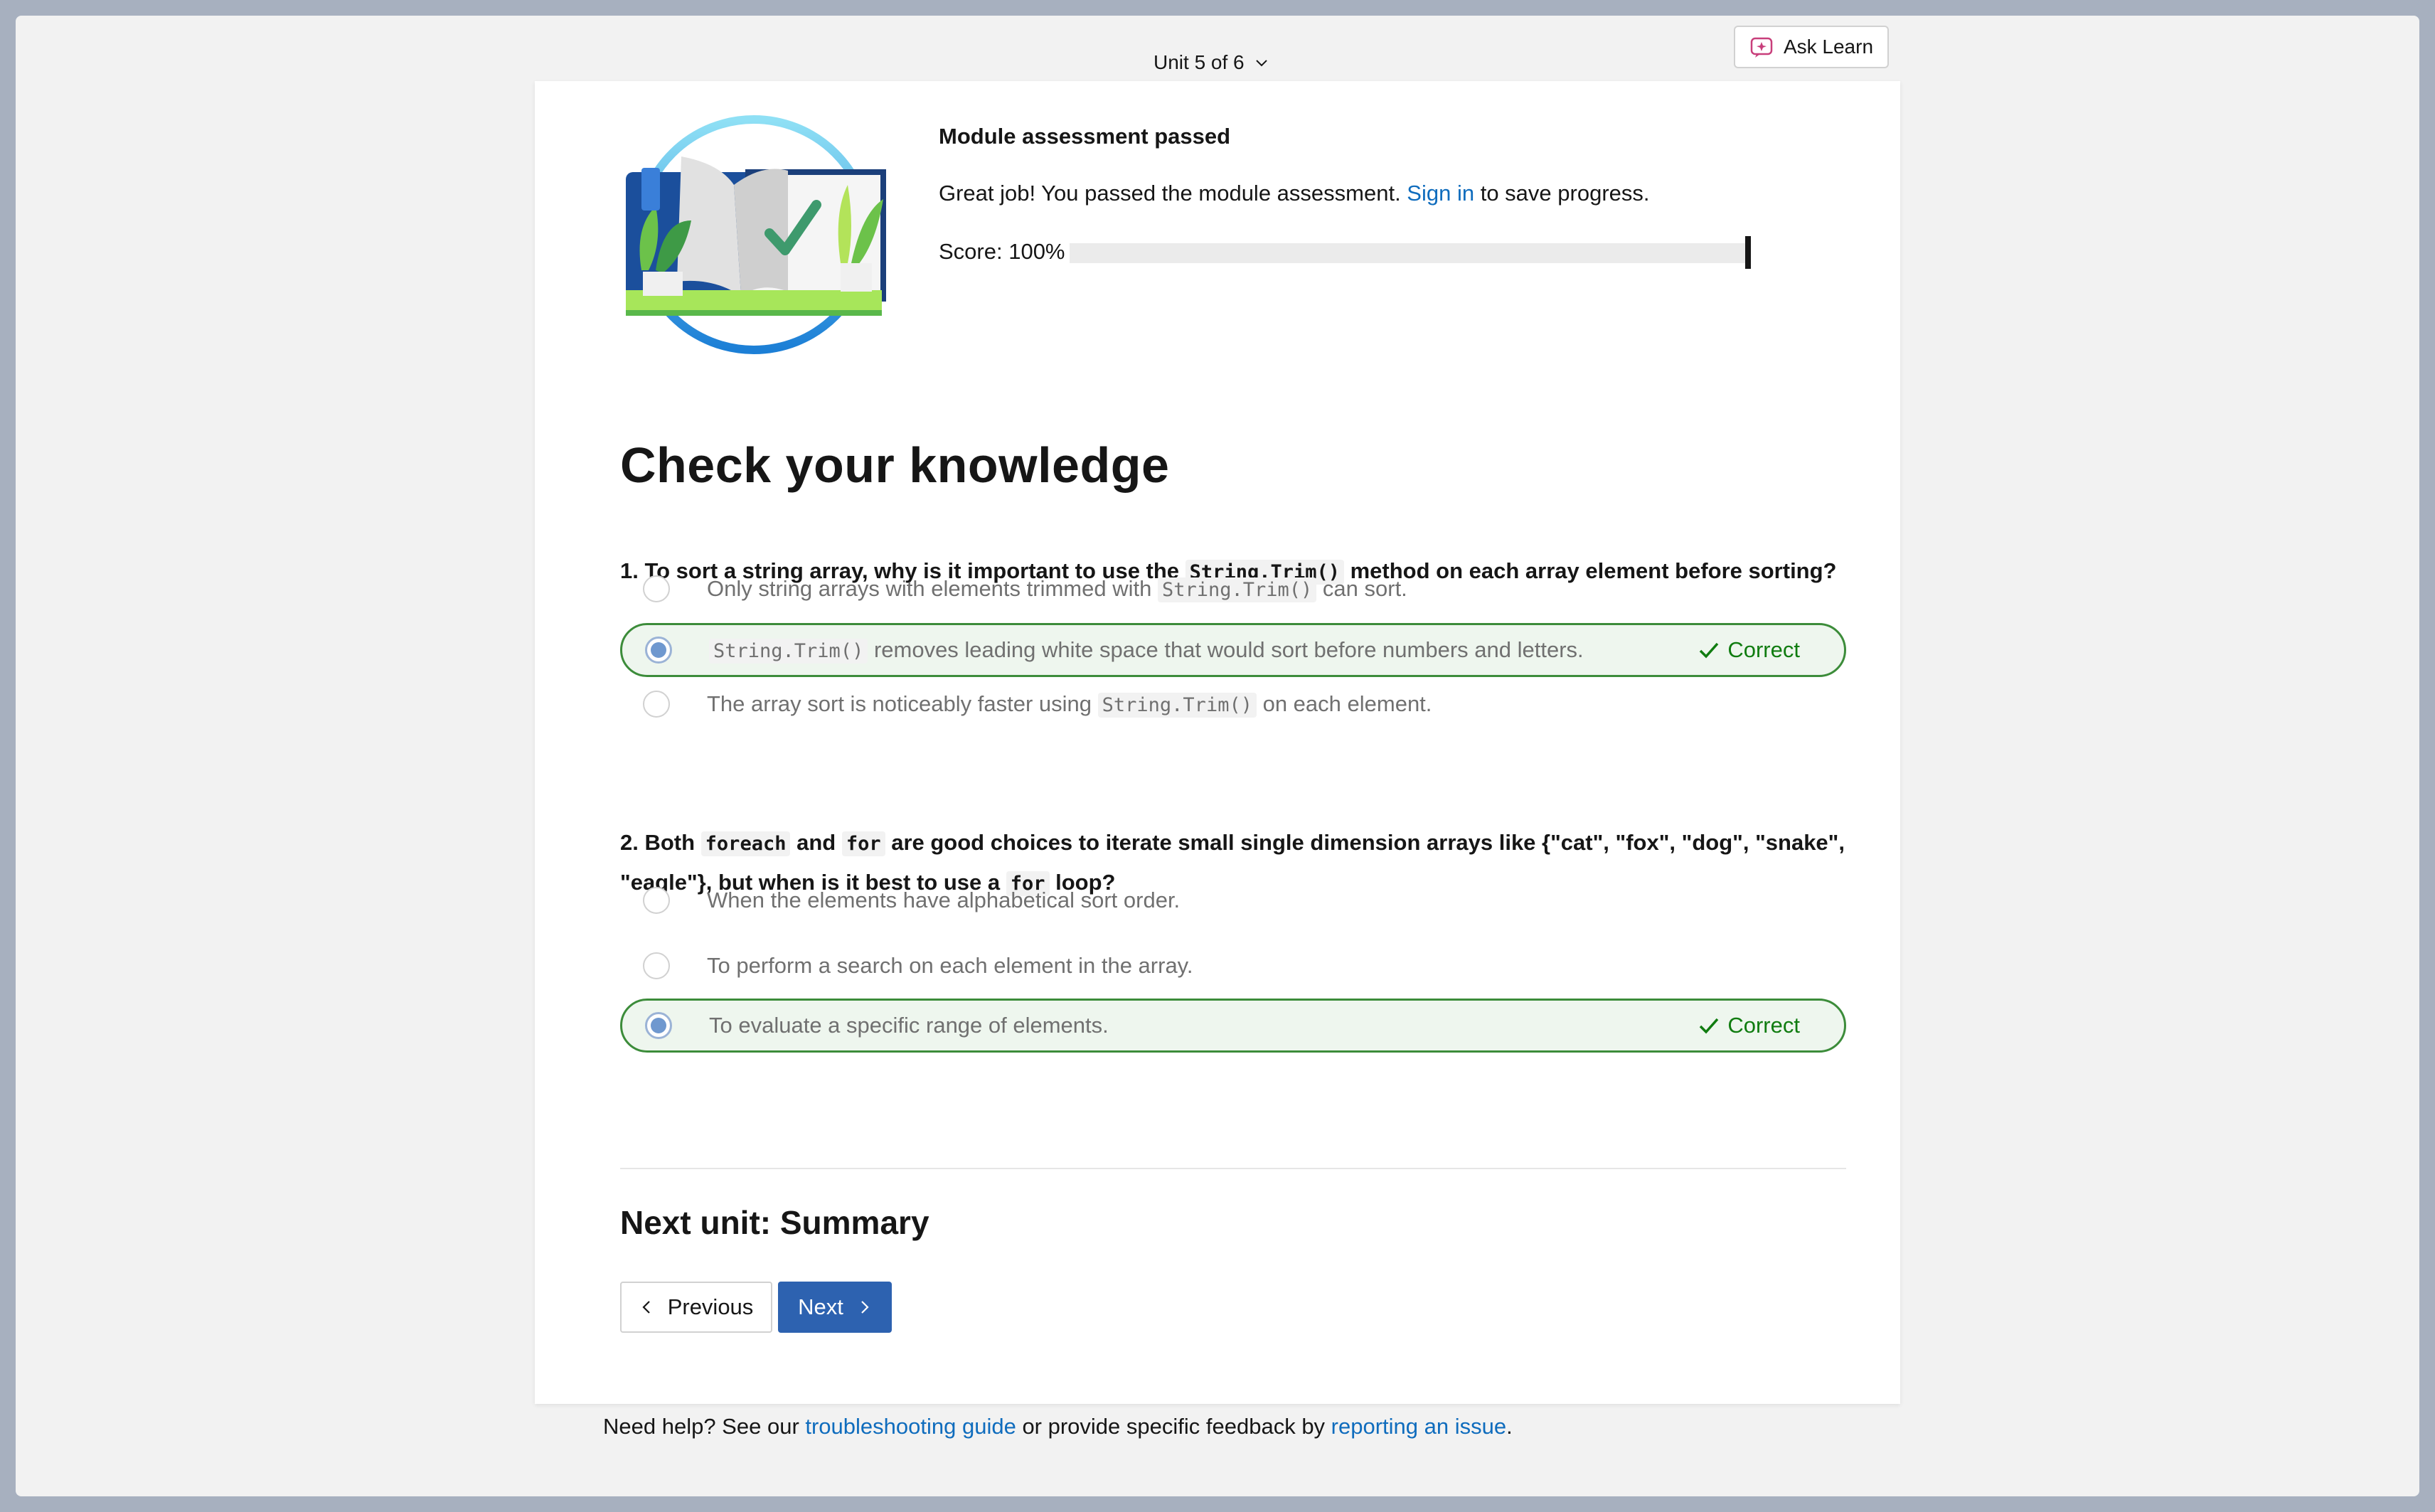  What do you see at coordinates (756, 234) in the screenshot?
I see `assessment-illustration` at bounding box center [756, 234].